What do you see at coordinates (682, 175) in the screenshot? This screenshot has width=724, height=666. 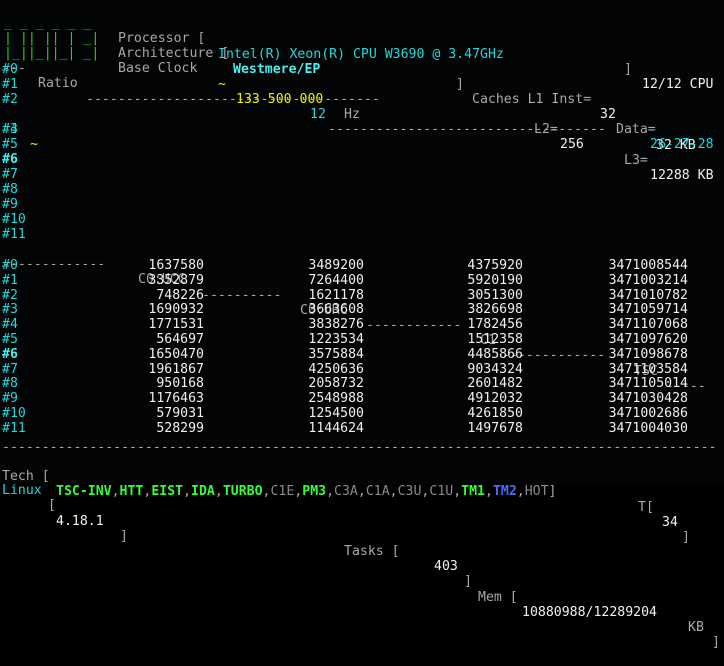 I see `l3-value: 12288 KB` at bounding box center [682, 175].